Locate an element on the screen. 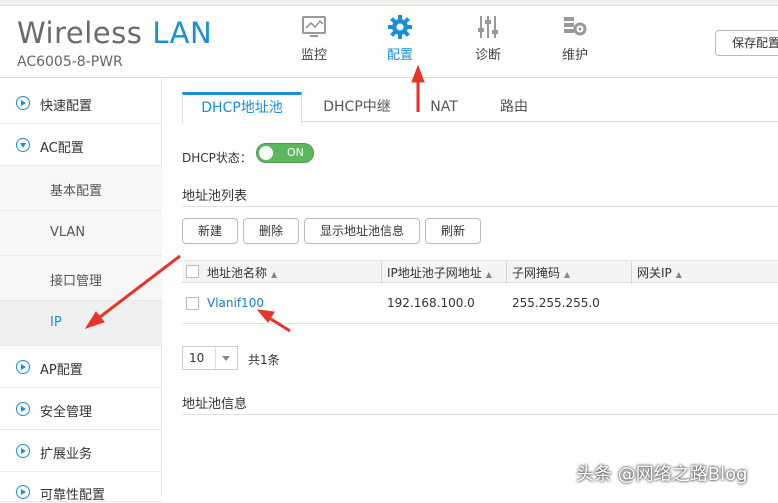  watermark-text: 头条 @网络之路Blog is located at coordinates (662, 474).